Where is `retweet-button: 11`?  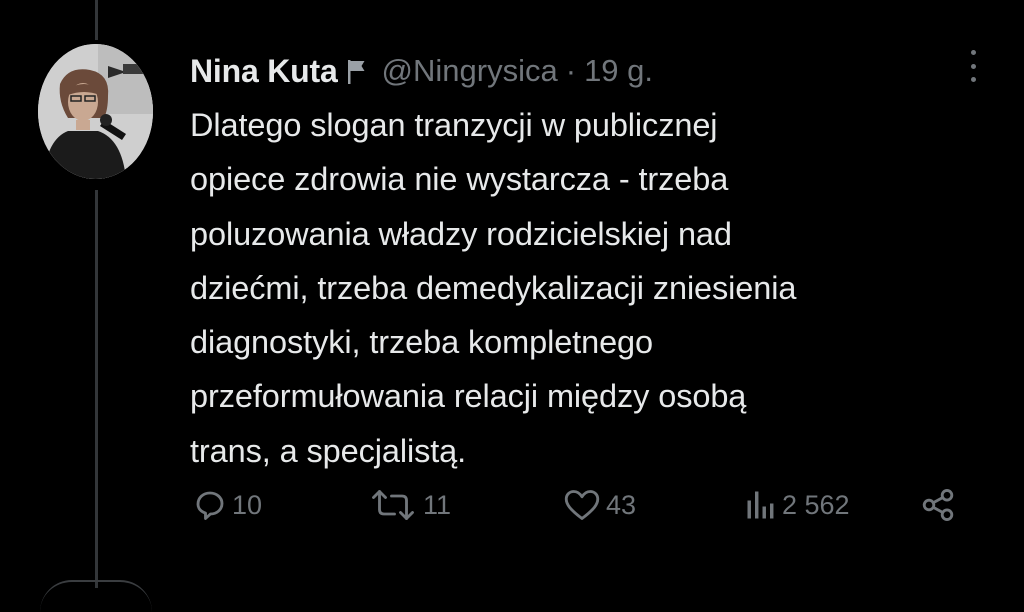
retweet-button: 11 is located at coordinates (409, 505).